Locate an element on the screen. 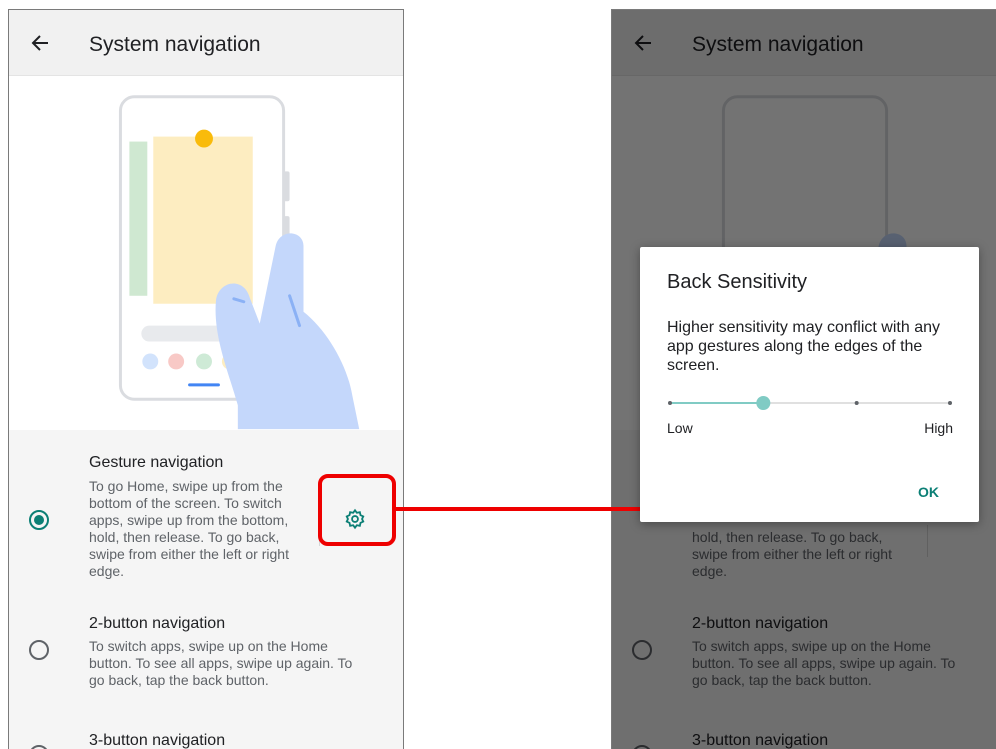 This screenshot has width=996, height=749. slider-min-label: Low is located at coordinates (680, 428).